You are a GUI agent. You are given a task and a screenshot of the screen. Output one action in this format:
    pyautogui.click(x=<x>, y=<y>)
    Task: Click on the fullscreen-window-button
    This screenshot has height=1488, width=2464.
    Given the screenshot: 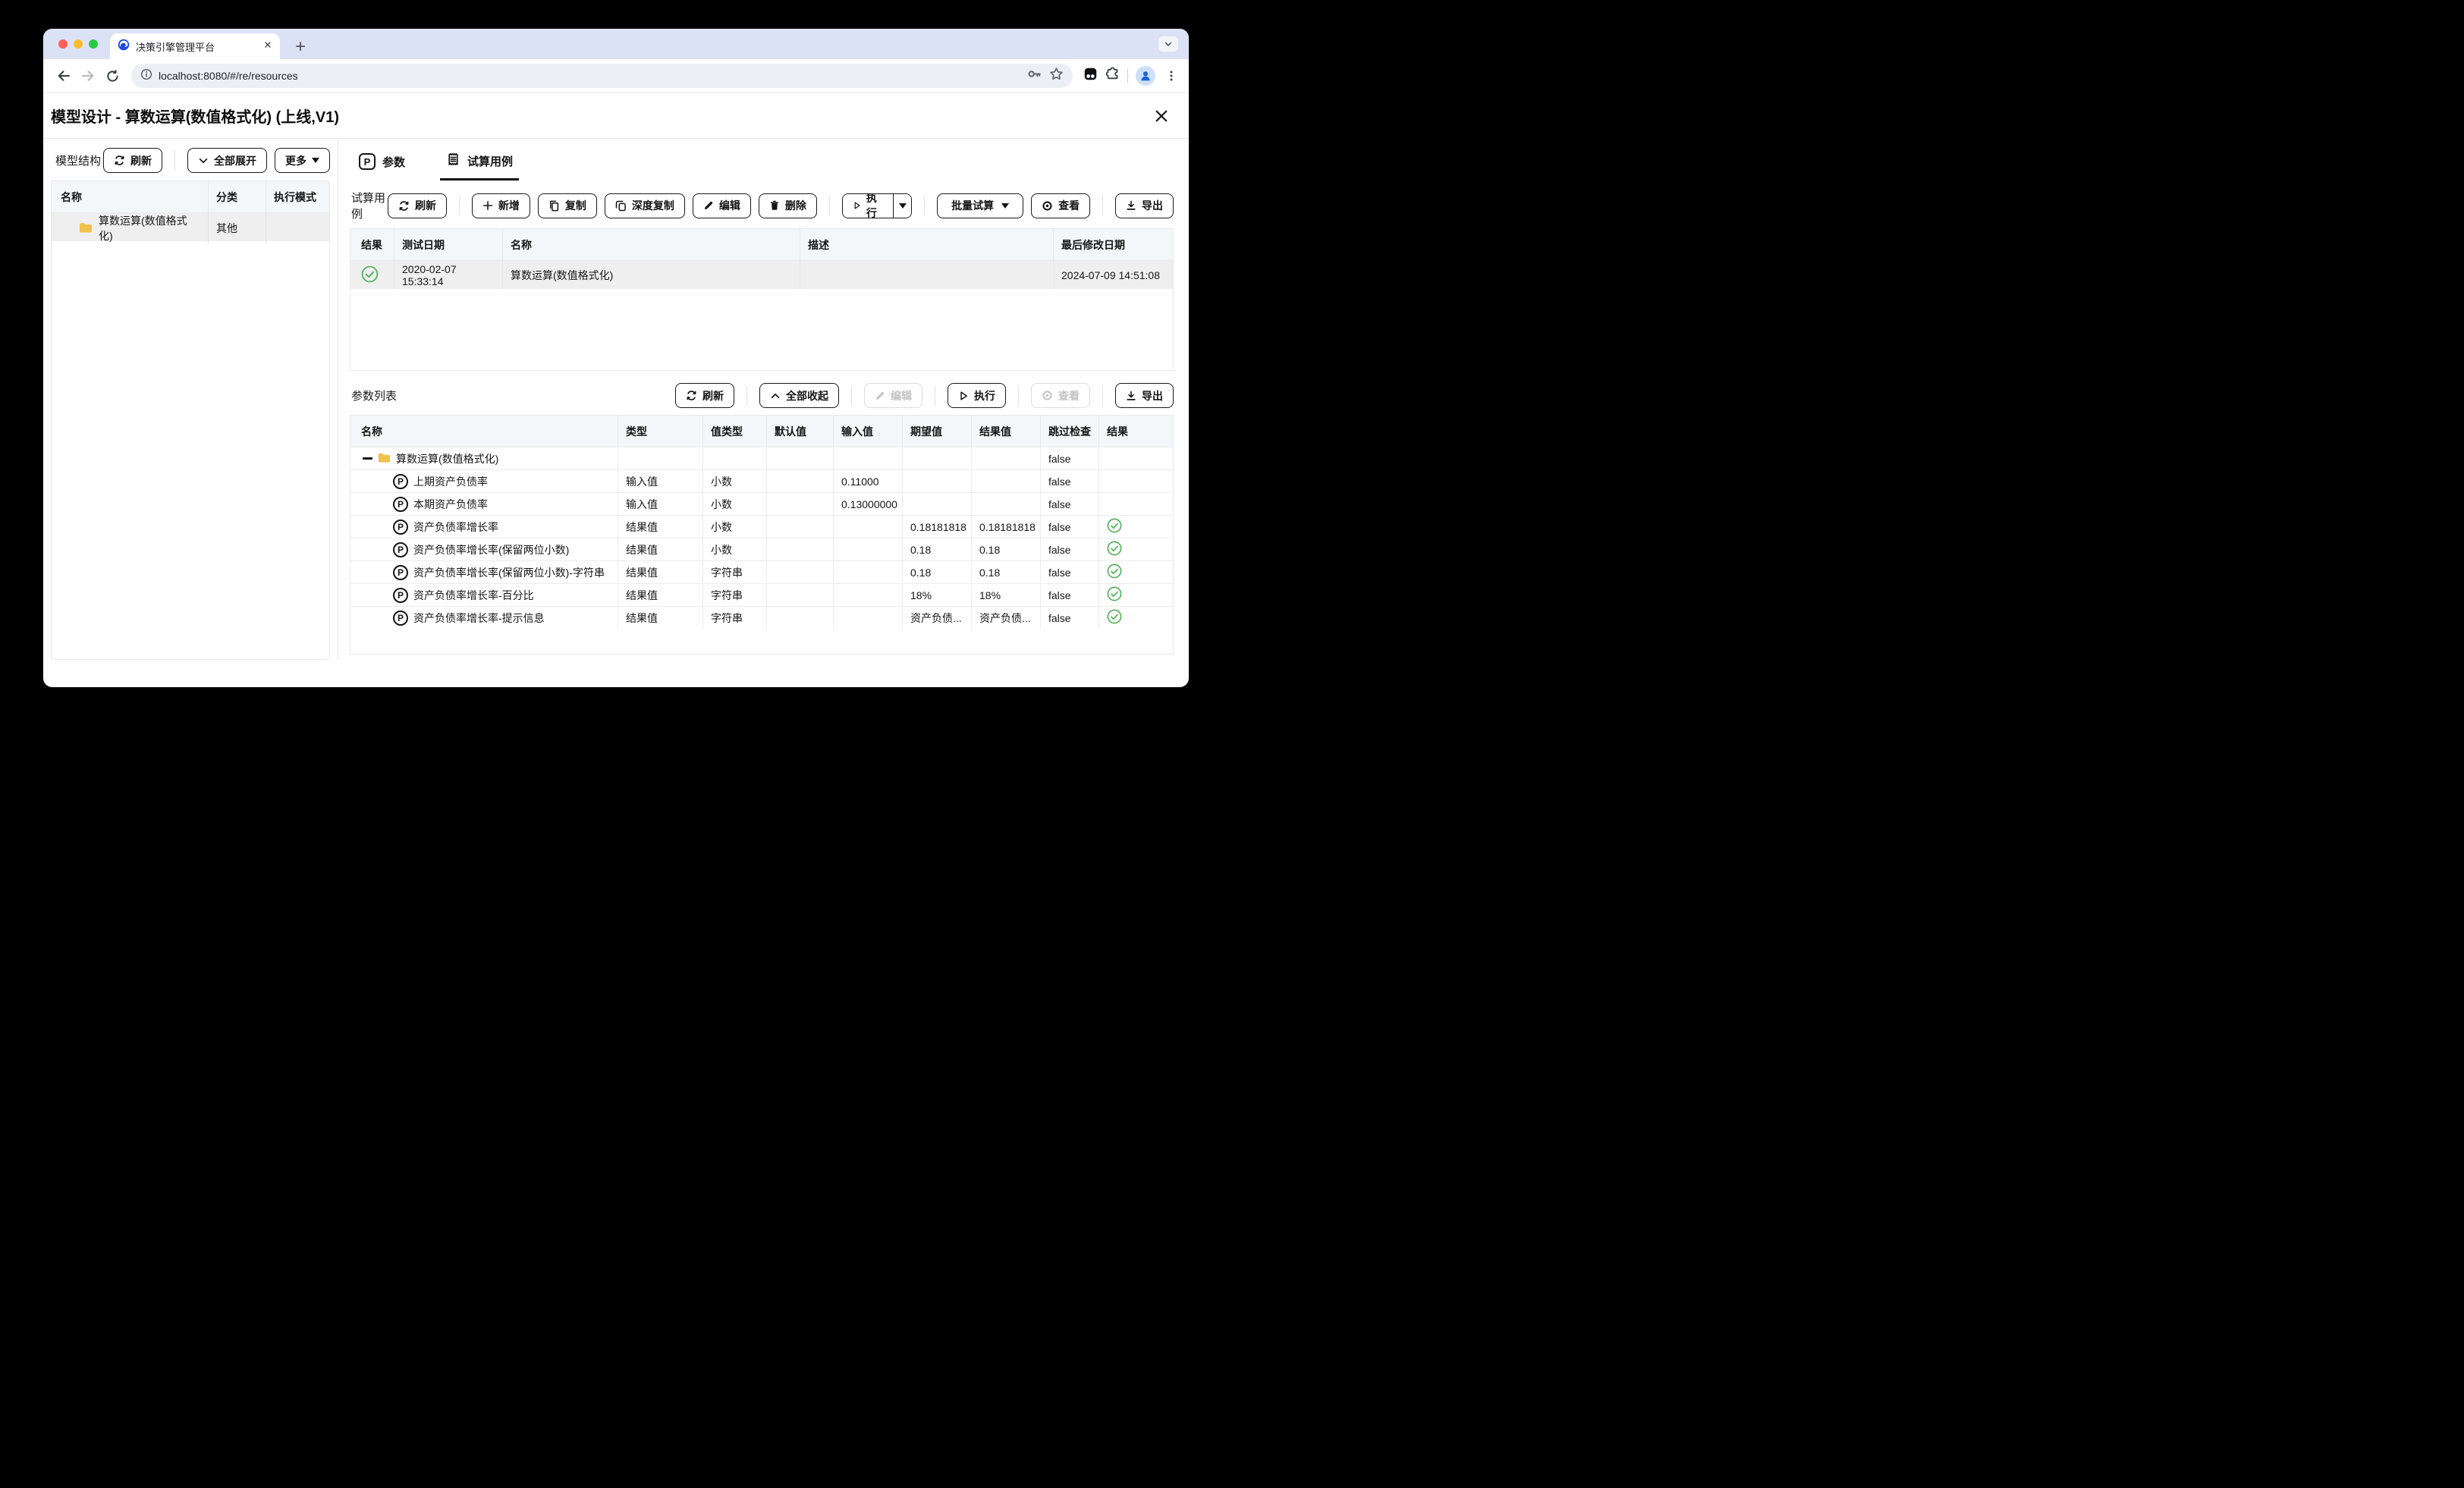 What is the action you would take?
    pyautogui.click(x=93, y=44)
    